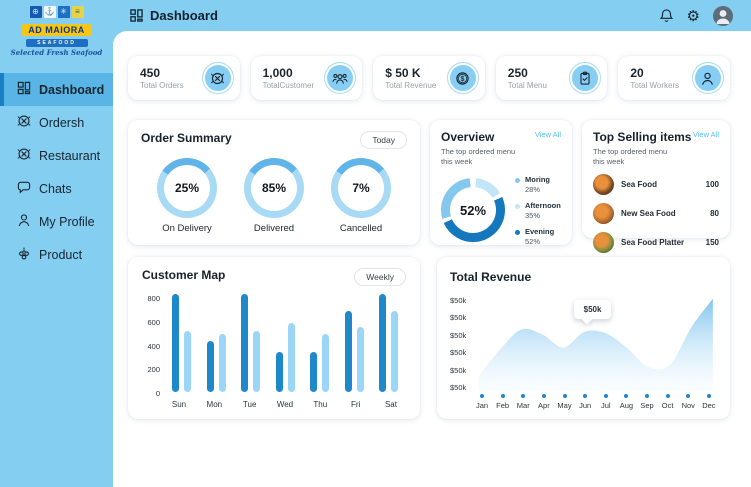  What do you see at coordinates (548, 134) in the screenshot?
I see `overview-view-all-link: View All` at bounding box center [548, 134].